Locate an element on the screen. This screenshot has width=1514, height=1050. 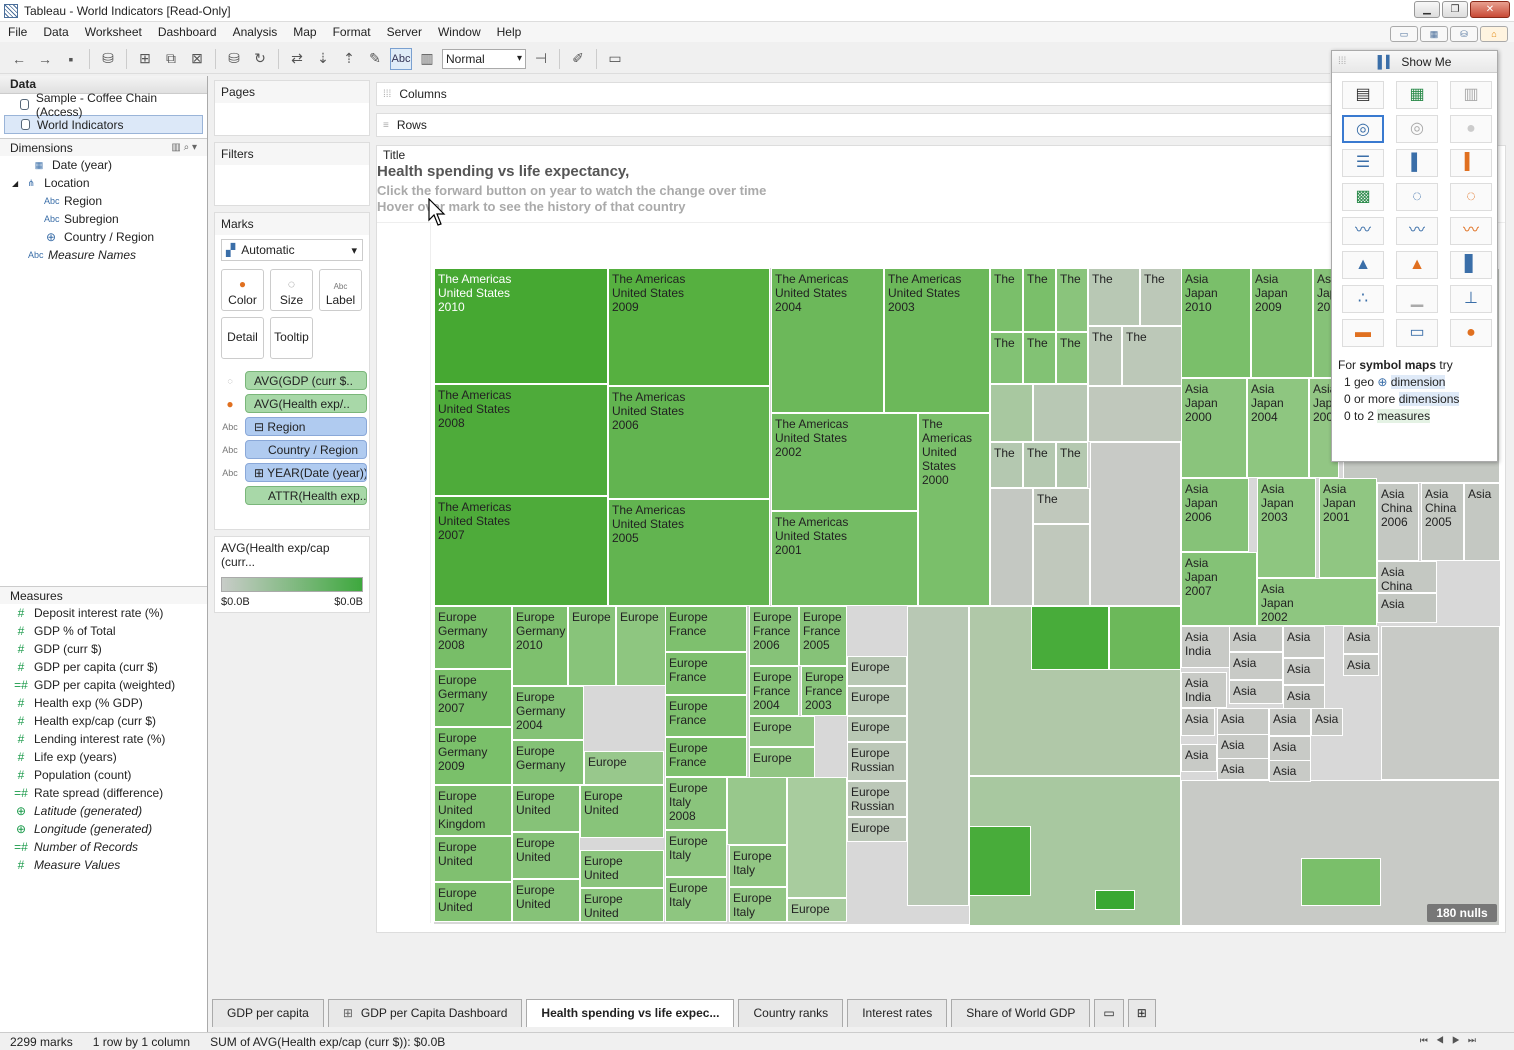
new-sheet-icon: ▭ is located at coordinates (1109, 1013).